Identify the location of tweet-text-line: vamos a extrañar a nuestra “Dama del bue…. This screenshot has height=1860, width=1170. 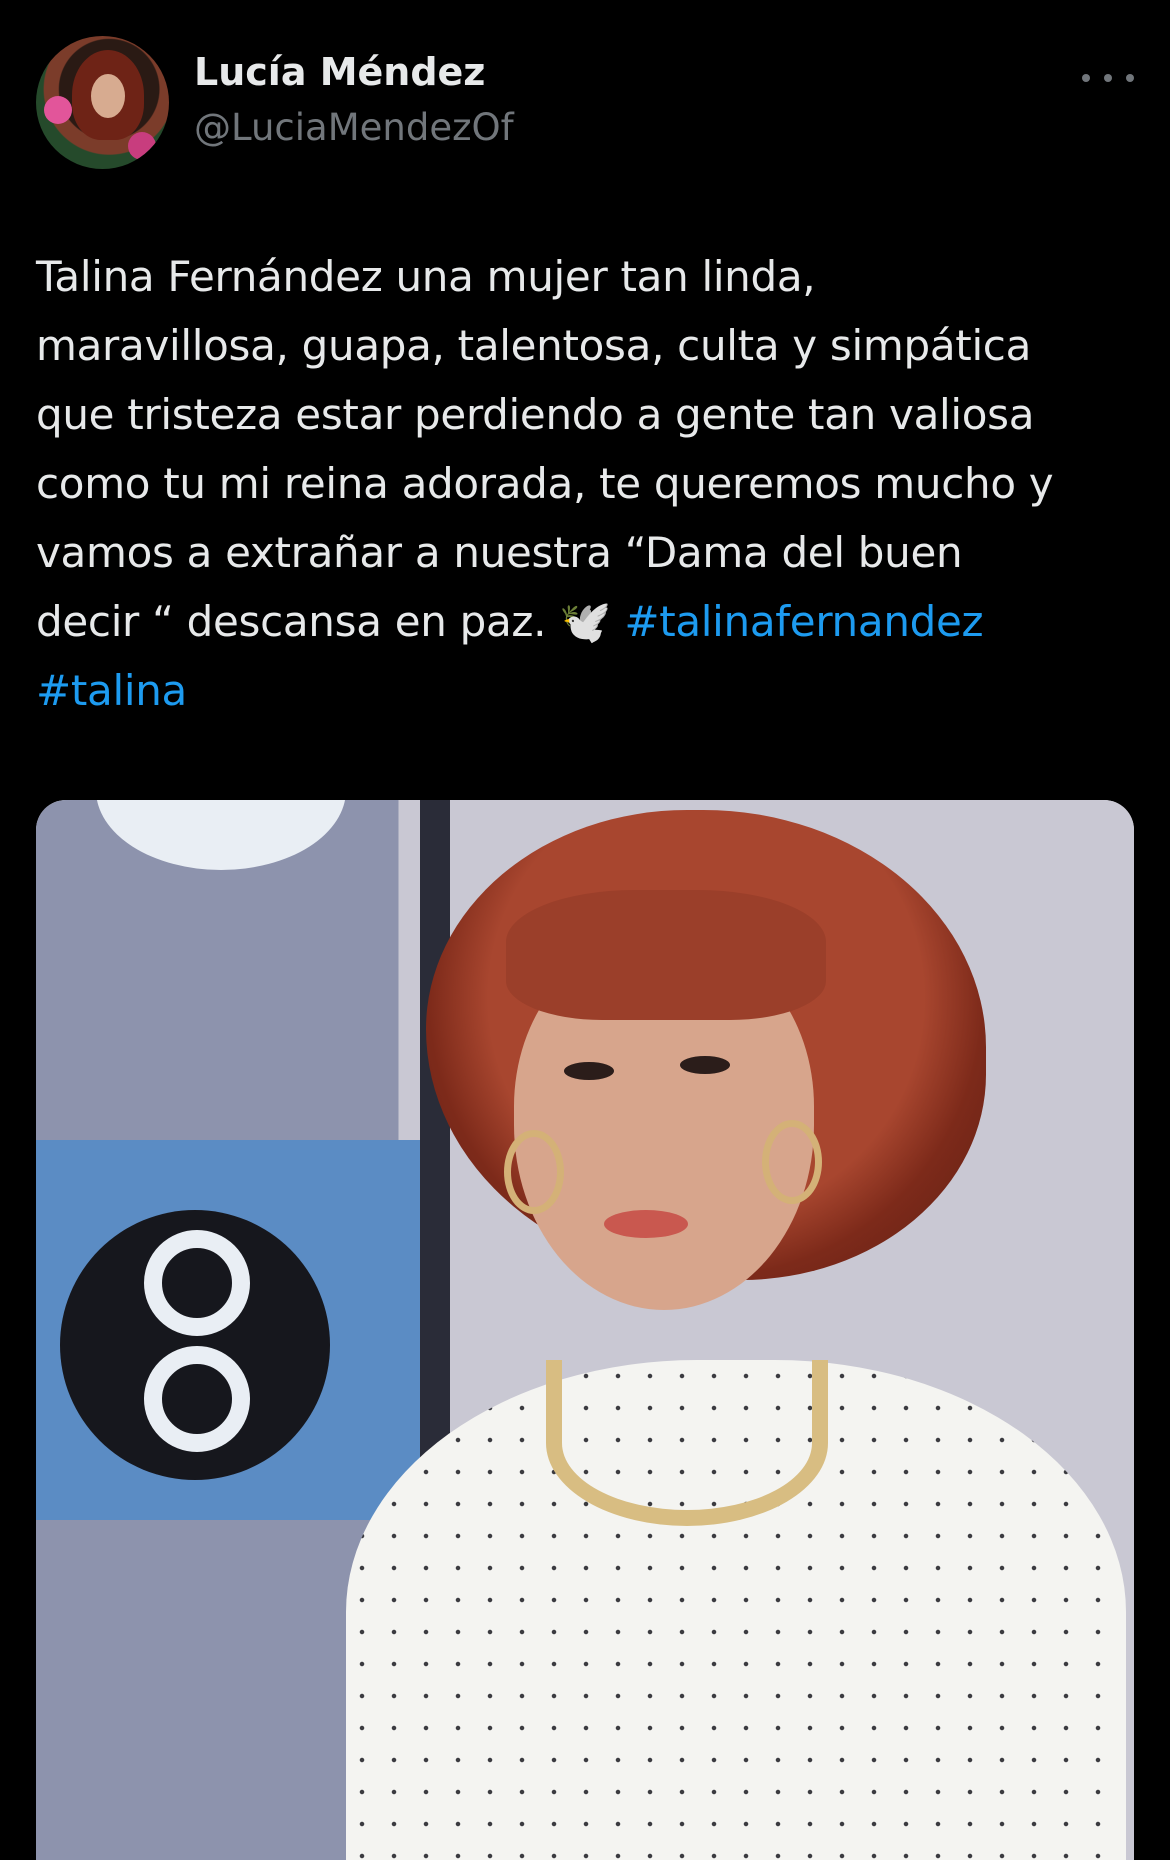
(499, 552).